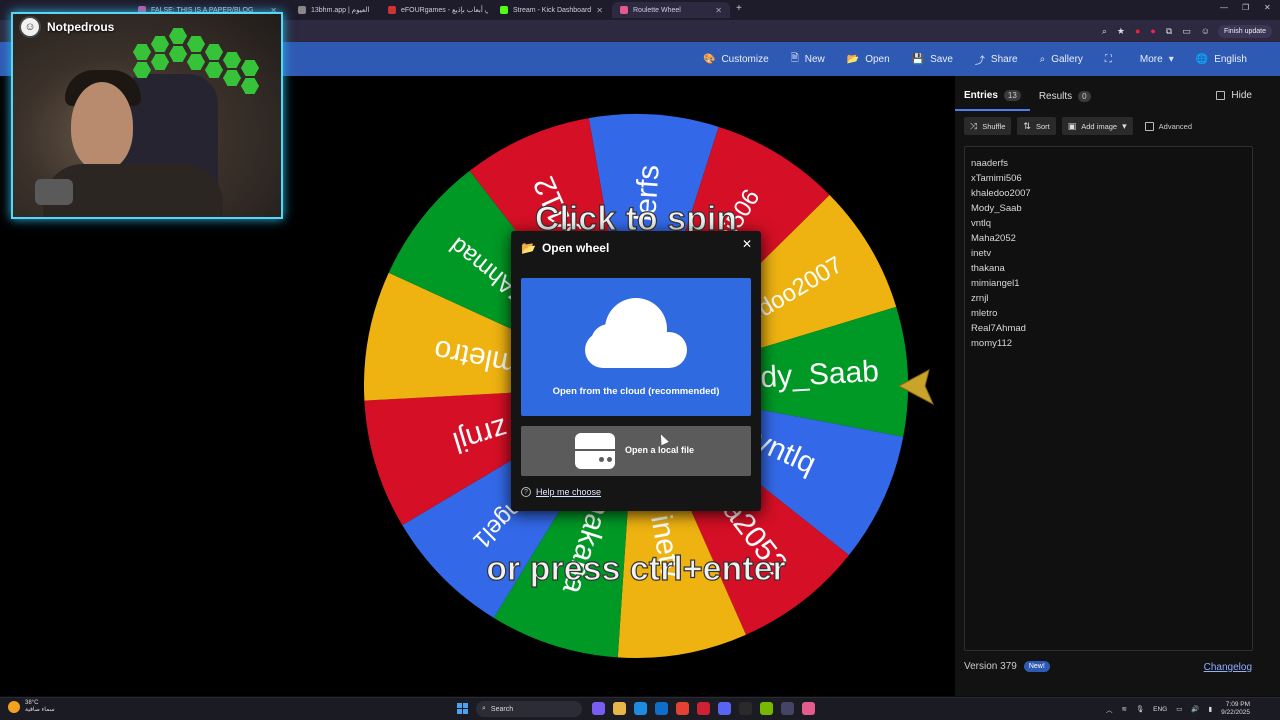 This screenshot has height=720, width=1280. Describe the element at coordinates (661, 708) in the screenshot. I see `outlook-icon` at that location.